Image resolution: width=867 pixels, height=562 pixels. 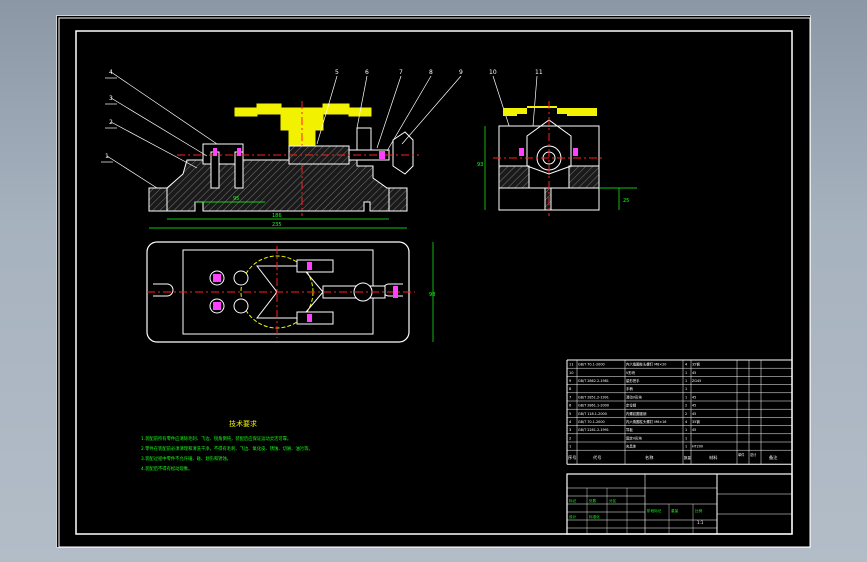 What do you see at coordinates (584, 177) in the screenshot?
I see `side-hatch-right` at bounding box center [584, 177].